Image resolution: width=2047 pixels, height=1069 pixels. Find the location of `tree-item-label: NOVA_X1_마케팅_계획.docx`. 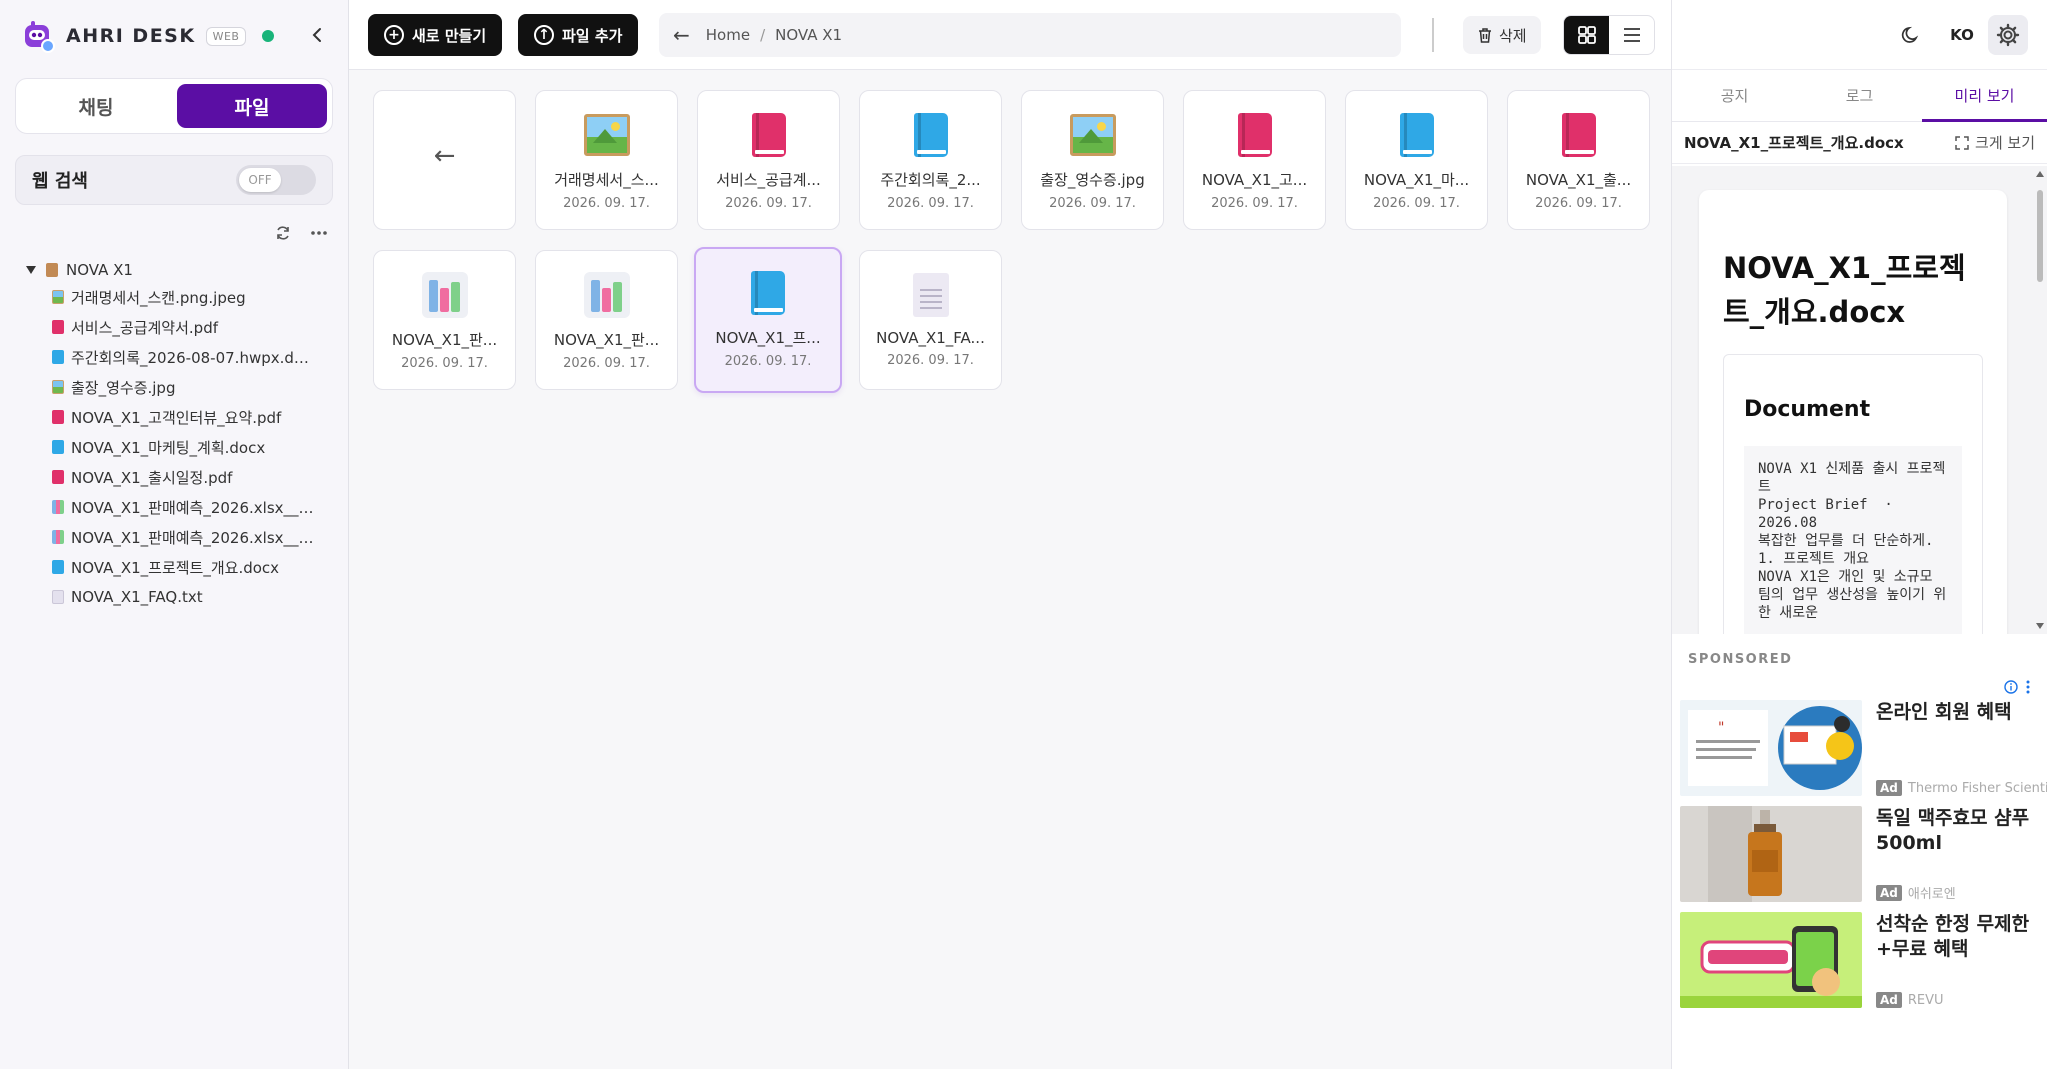

tree-item-label: NOVA_X1_마케팅_계획.docx is located at coordinates (168, 447).